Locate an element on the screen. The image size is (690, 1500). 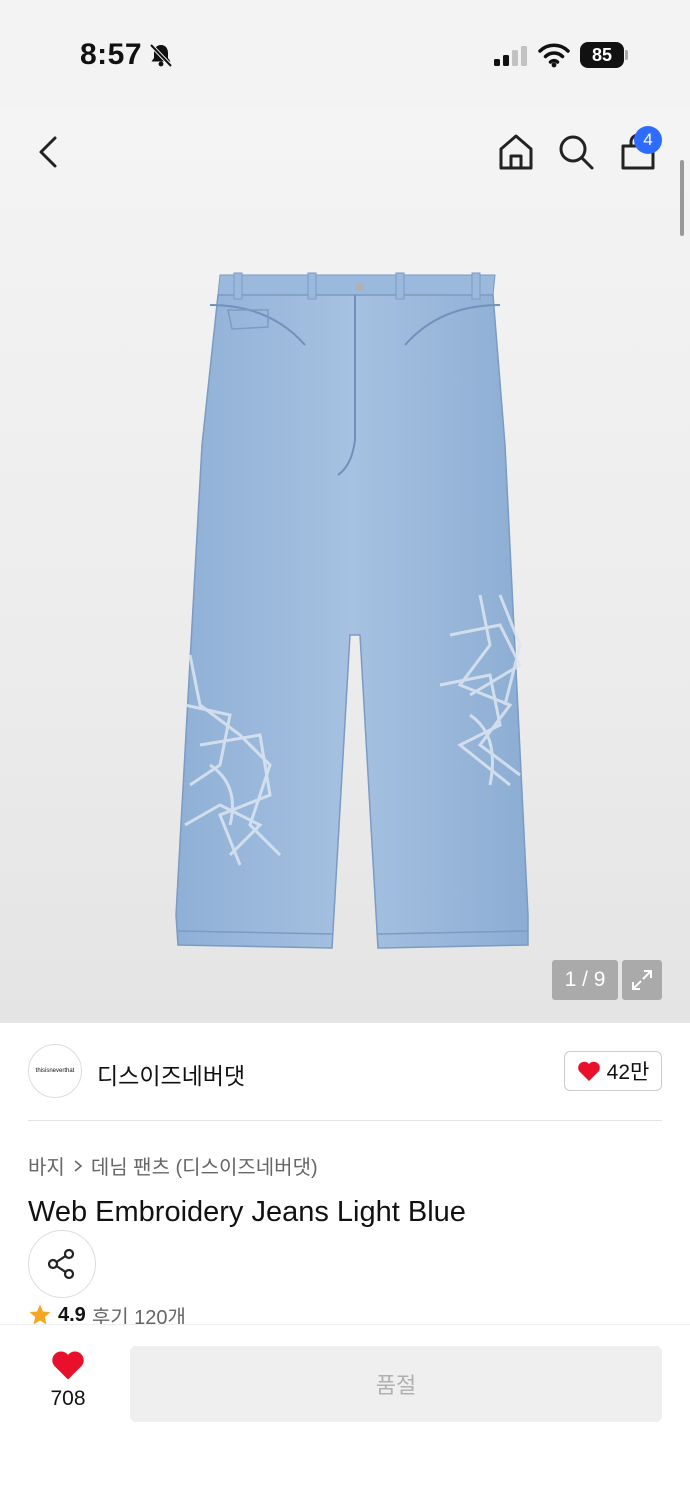
signal-icon is located at coordinates (511, 58).